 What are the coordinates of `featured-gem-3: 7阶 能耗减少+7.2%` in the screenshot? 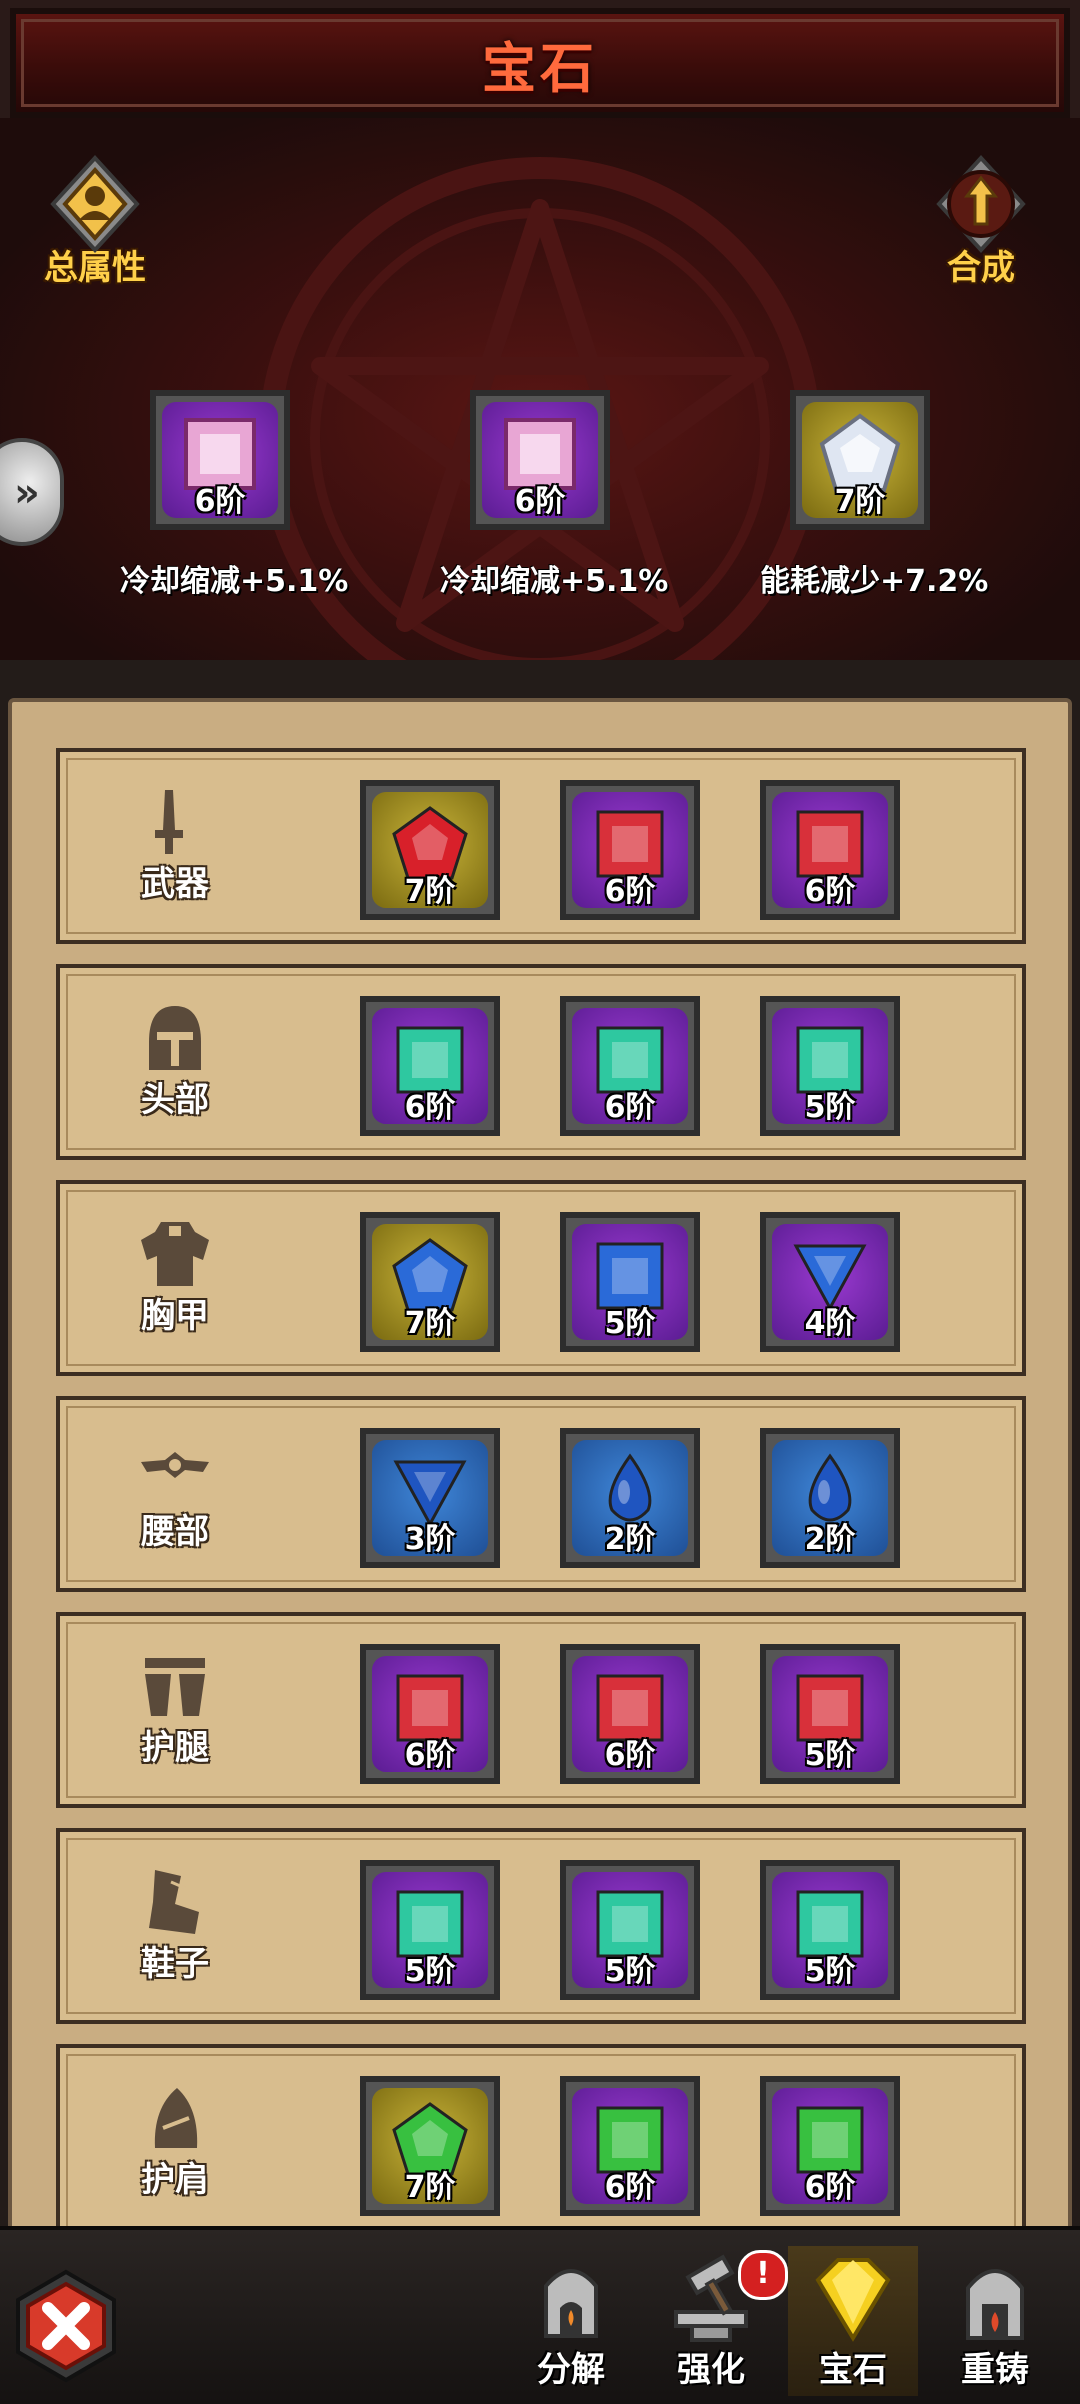 It's located at (874, 495).